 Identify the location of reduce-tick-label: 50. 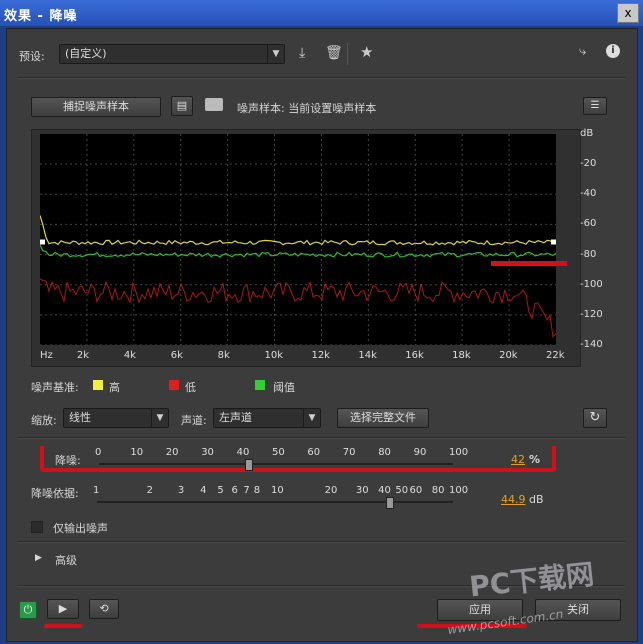
(278, 452).